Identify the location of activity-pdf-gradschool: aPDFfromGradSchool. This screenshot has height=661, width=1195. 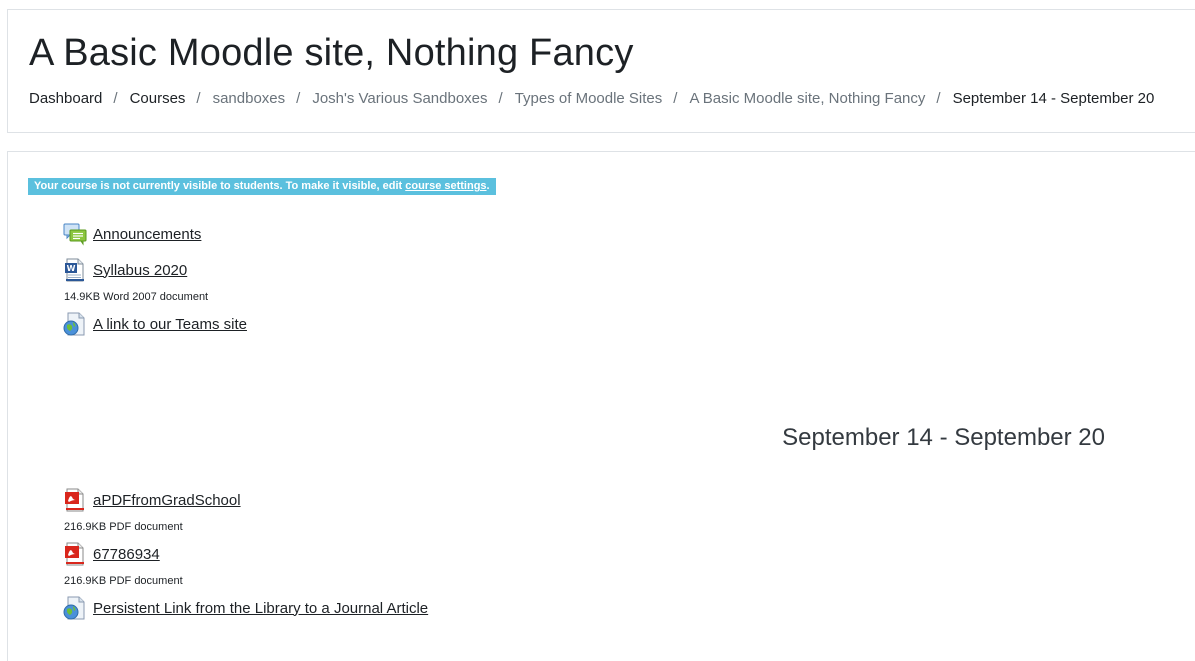
(152, 500).